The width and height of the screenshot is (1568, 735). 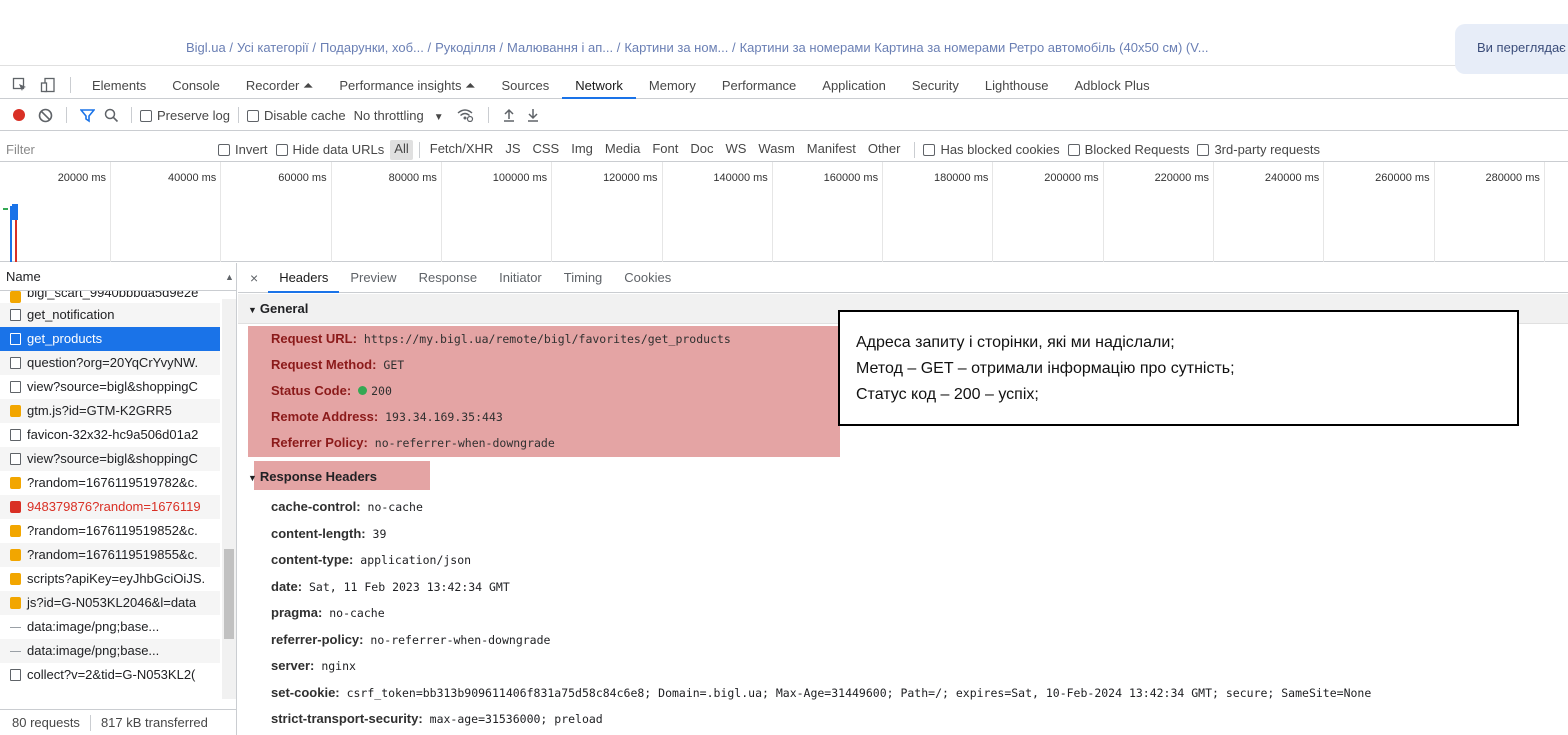 I want to click on request-row: collect?v=2&tid=G-N053KL2(, so click(x=110, y=675).